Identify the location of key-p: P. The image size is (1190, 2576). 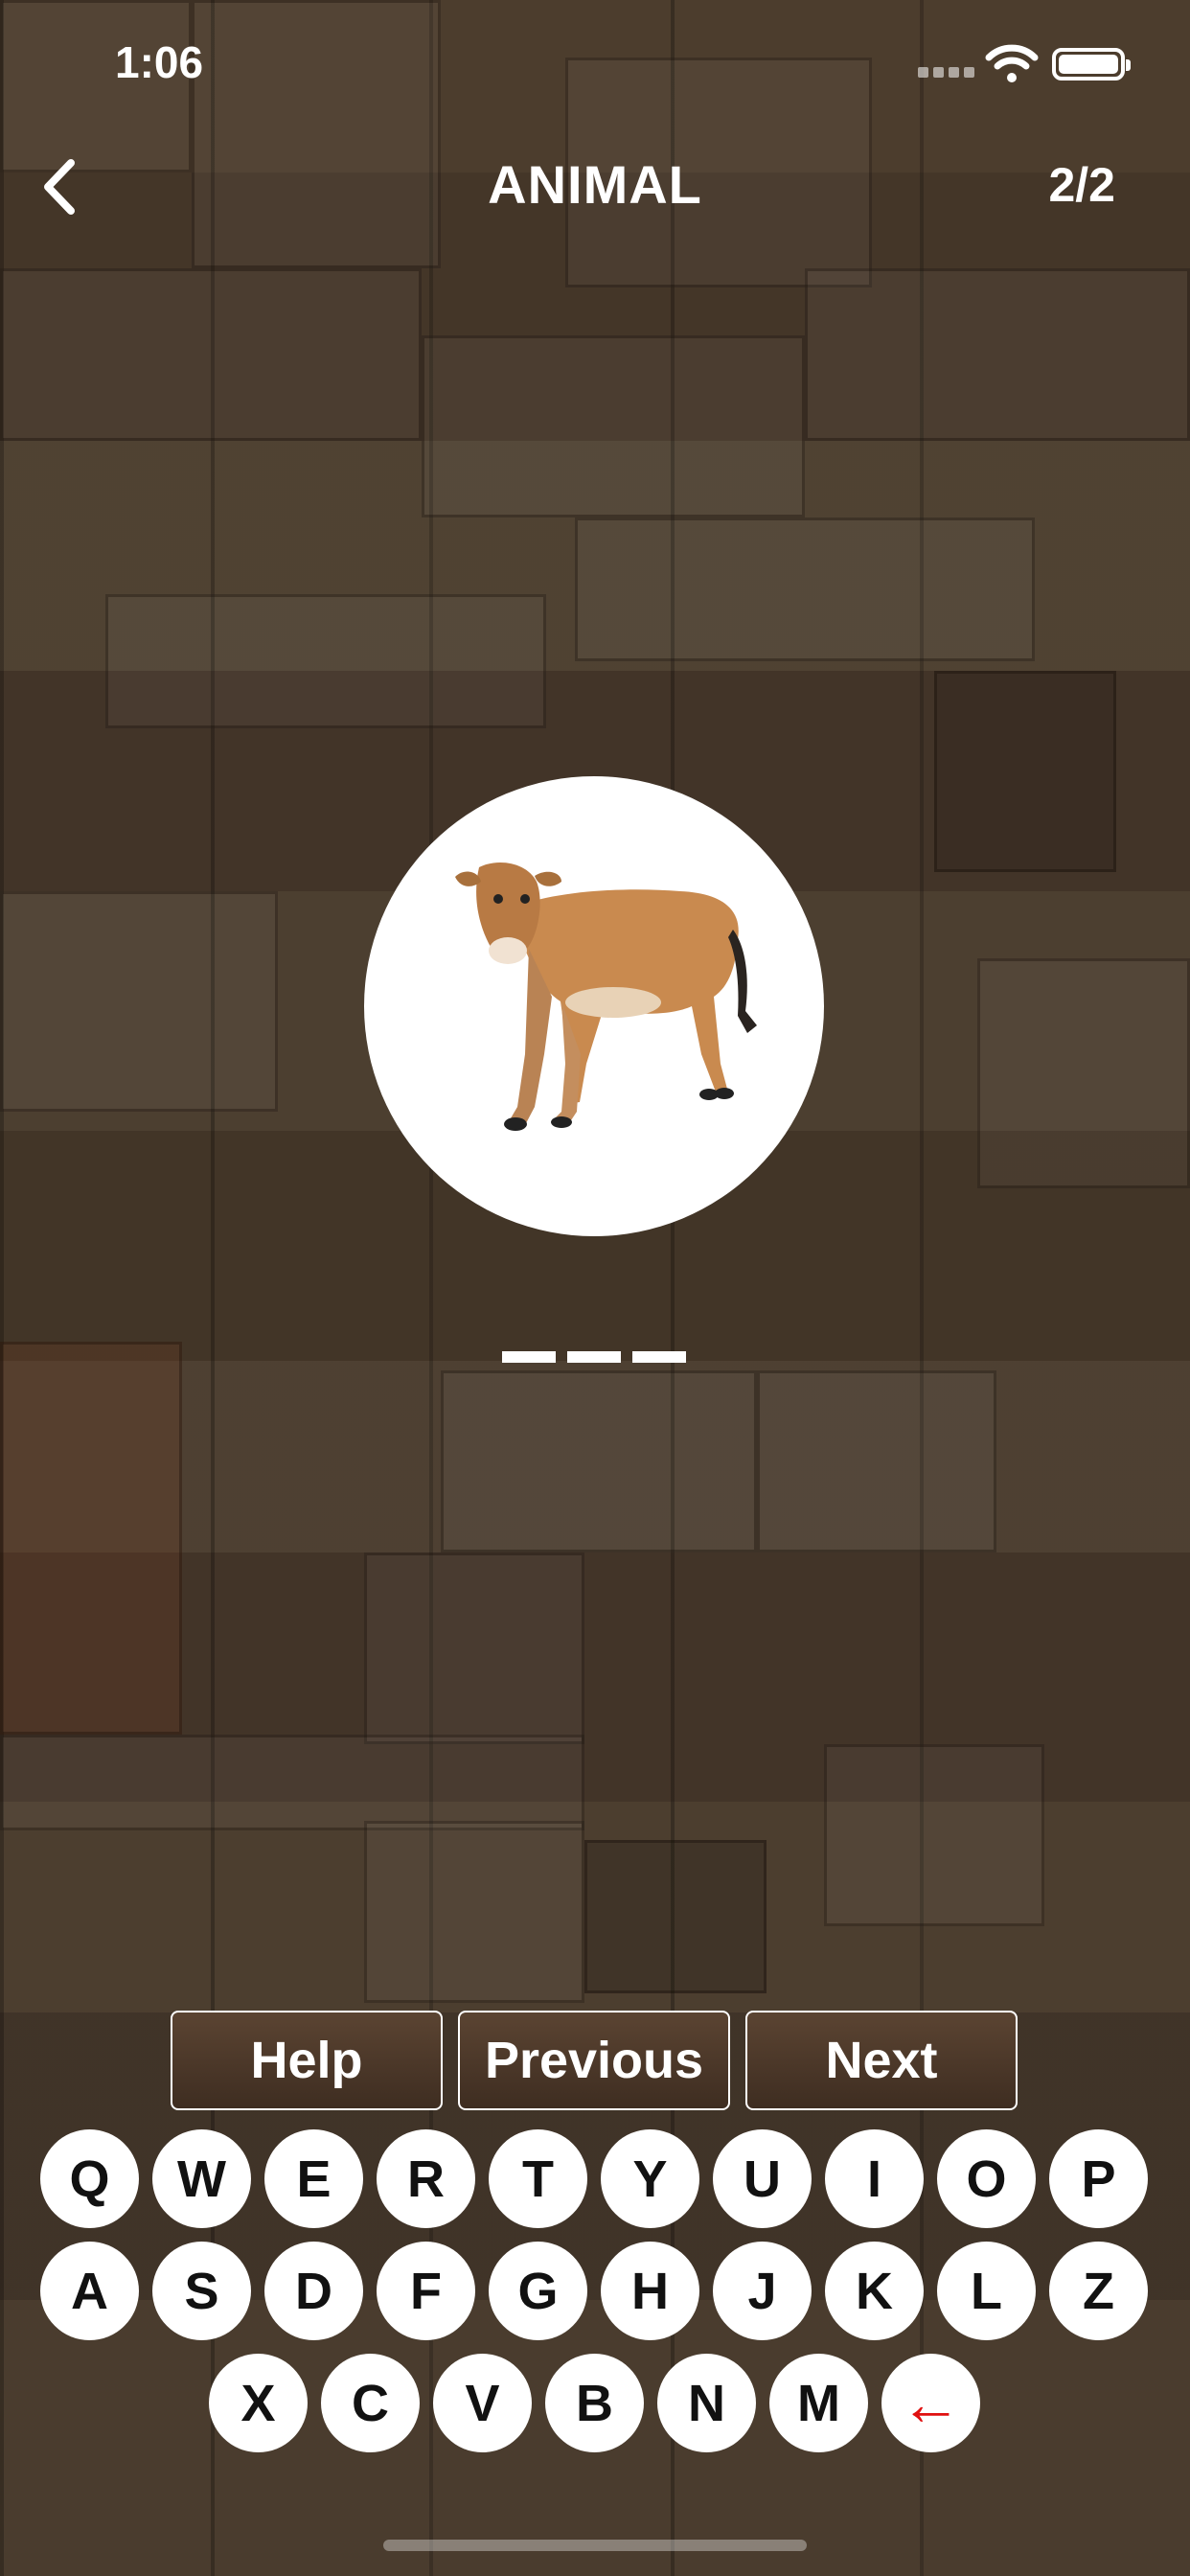
(1099, 2179).